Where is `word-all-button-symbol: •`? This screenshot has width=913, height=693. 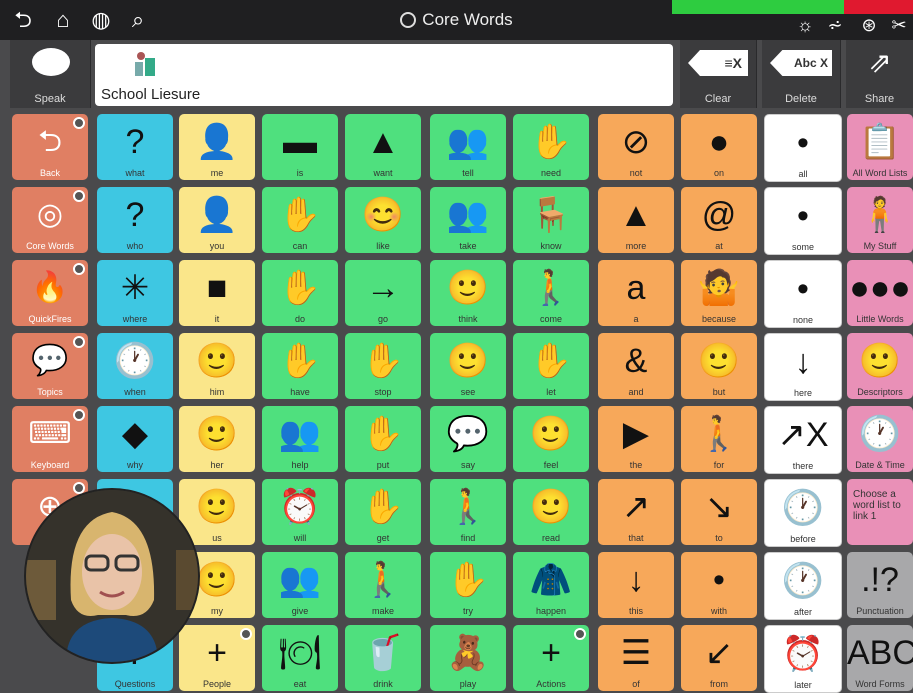 word-all-button-symbol: • is located at coordinates (803, 143).